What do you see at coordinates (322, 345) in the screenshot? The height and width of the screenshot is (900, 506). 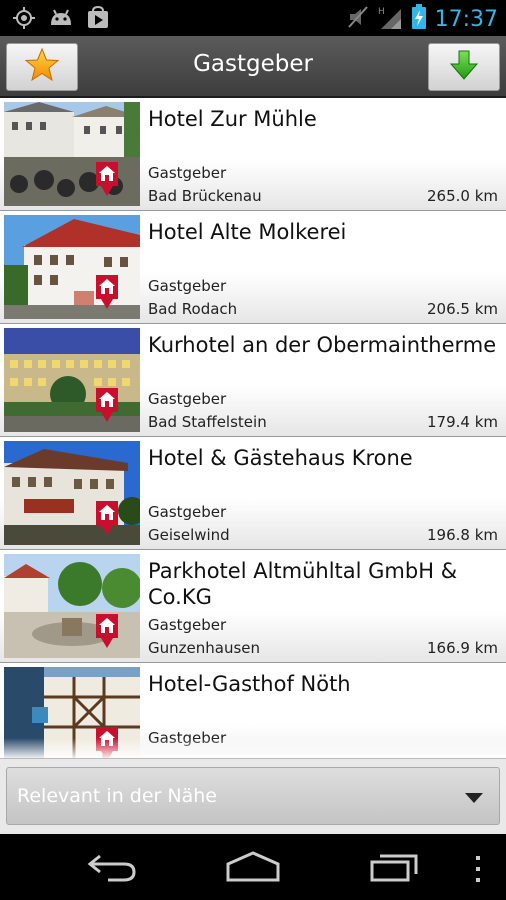 I see `hotel-name: Kurhotel an der Obermaintherme` at bounding box center [322, 345].